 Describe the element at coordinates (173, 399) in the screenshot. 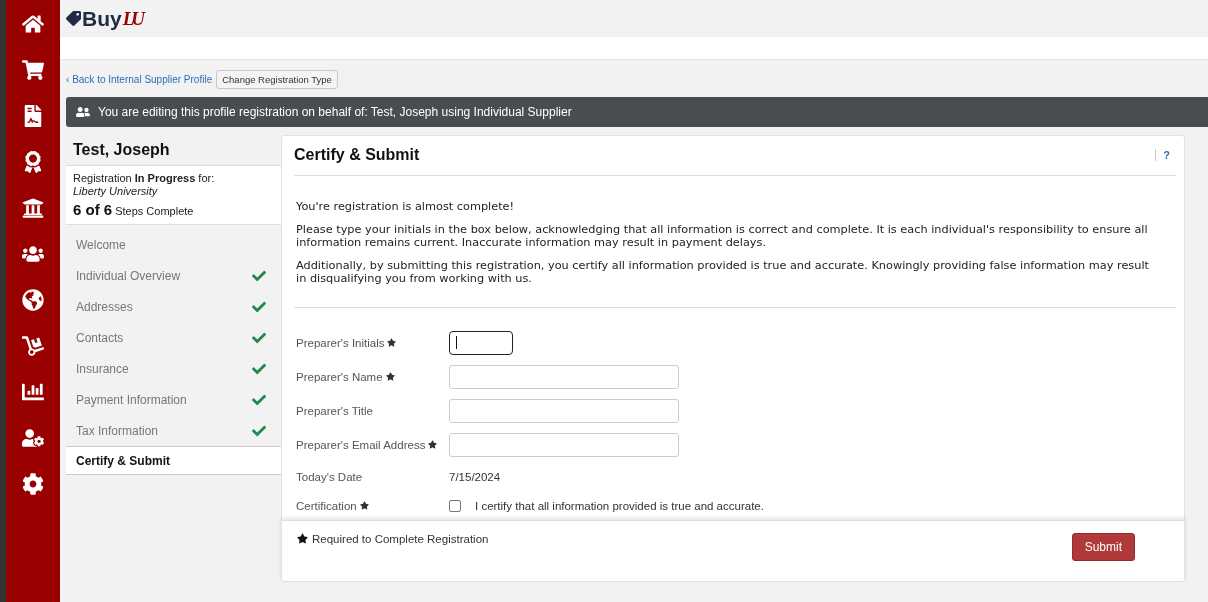

I see `step-item: Payment Information` at that location.